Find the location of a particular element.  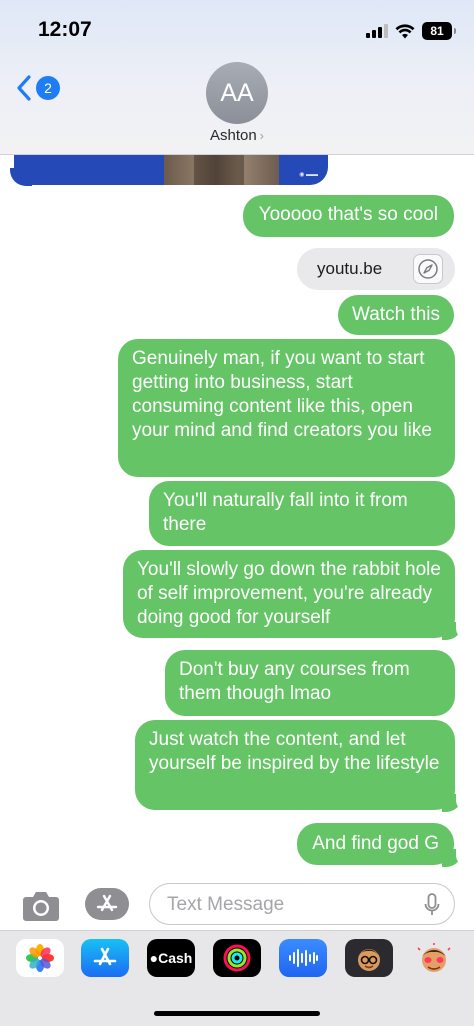

microphone-icon is located at coordinates (432, 905).